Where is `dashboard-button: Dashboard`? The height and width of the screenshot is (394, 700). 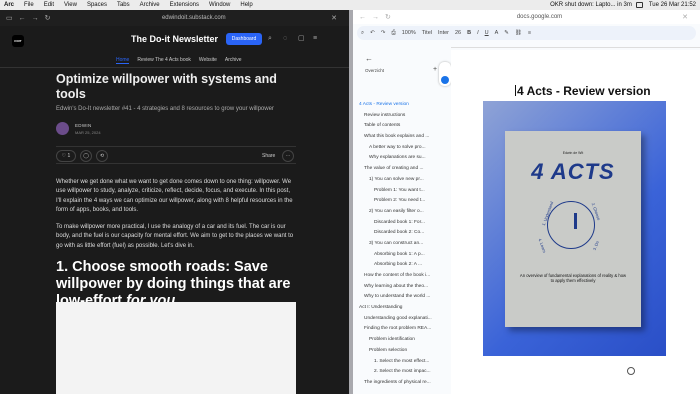 dashboard-button: Dashboard is located at coordinates (244, 39).